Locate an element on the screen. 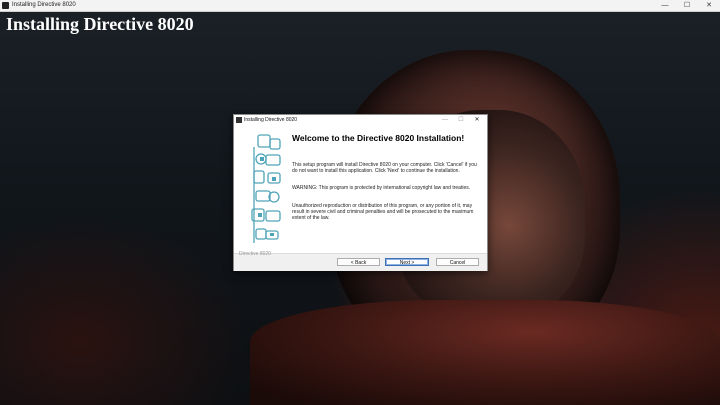 Image resolution: width=720 pixels, height=405 pixels. dialog-minimize-button: — is located at coordinates (445, 120).